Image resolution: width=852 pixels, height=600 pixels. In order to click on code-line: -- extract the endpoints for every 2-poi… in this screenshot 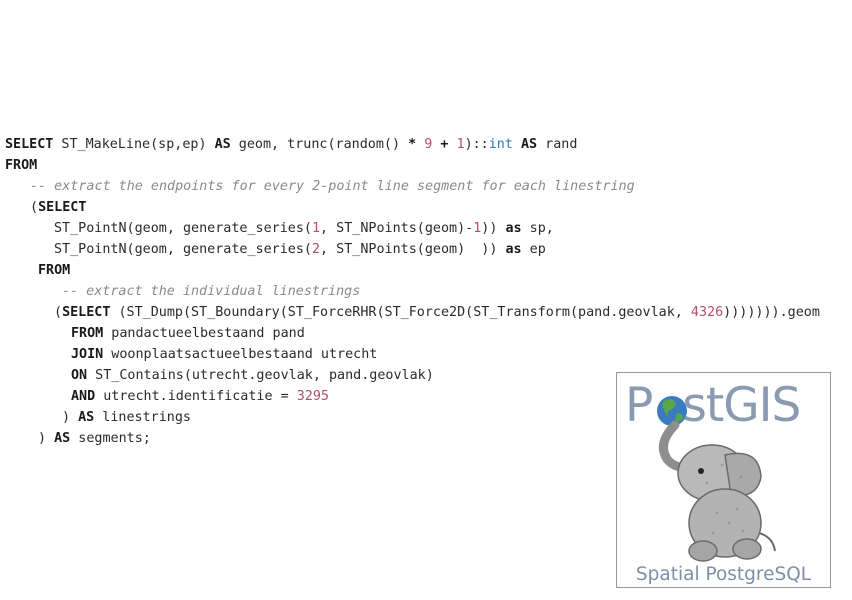, I will do `click(412, 186)`.